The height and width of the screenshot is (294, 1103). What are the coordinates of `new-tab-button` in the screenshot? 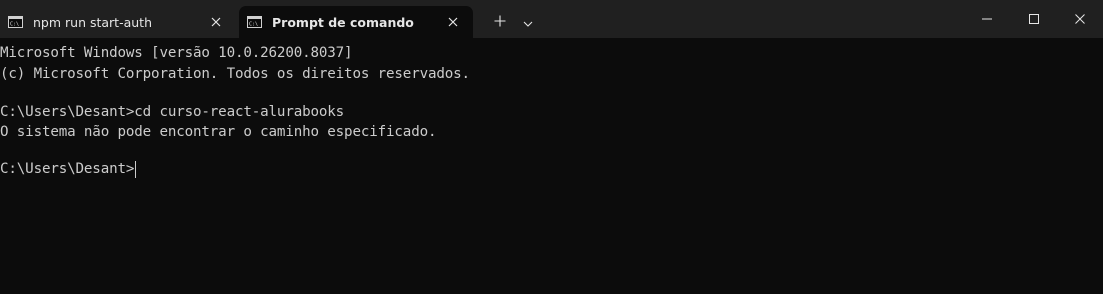 It's located at (500, 21).